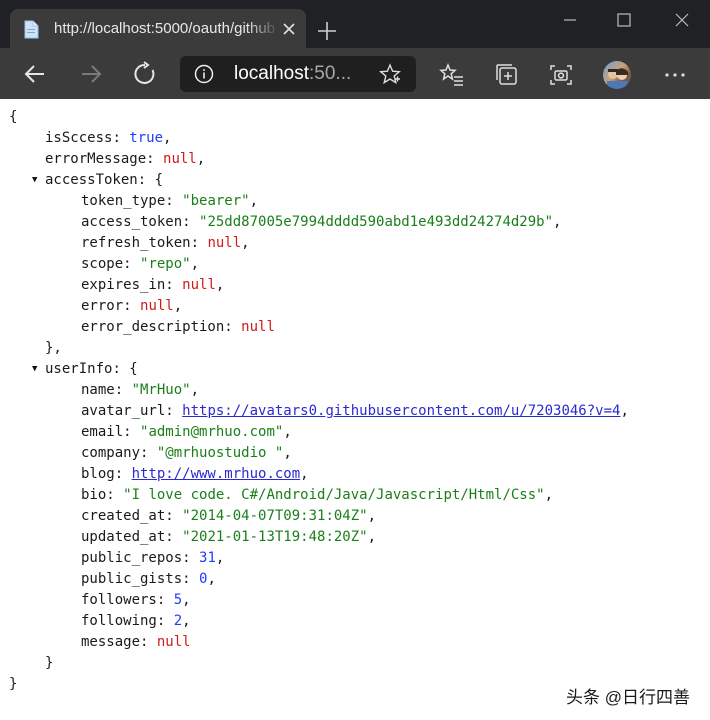  Describe the element at coordinates (102, 264) in the screenshot. I see `json-key: scope` at that location.